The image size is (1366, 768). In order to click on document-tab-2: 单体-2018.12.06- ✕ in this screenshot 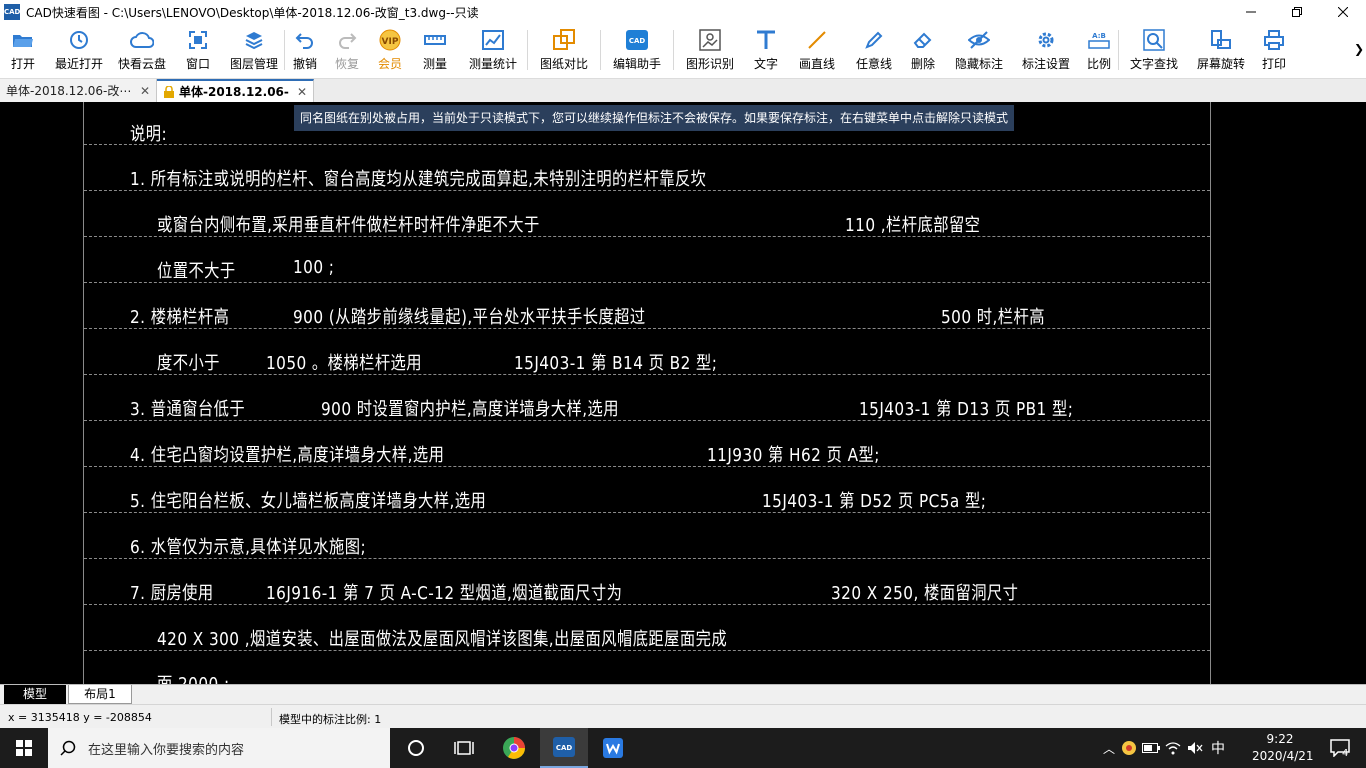, I will do `click(235, 90)`.